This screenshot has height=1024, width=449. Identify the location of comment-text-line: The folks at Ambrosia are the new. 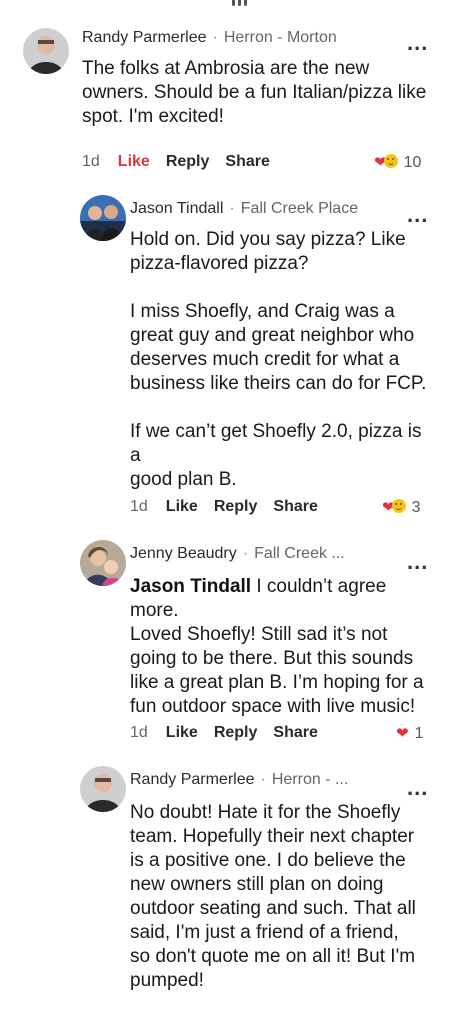
(226, 68).